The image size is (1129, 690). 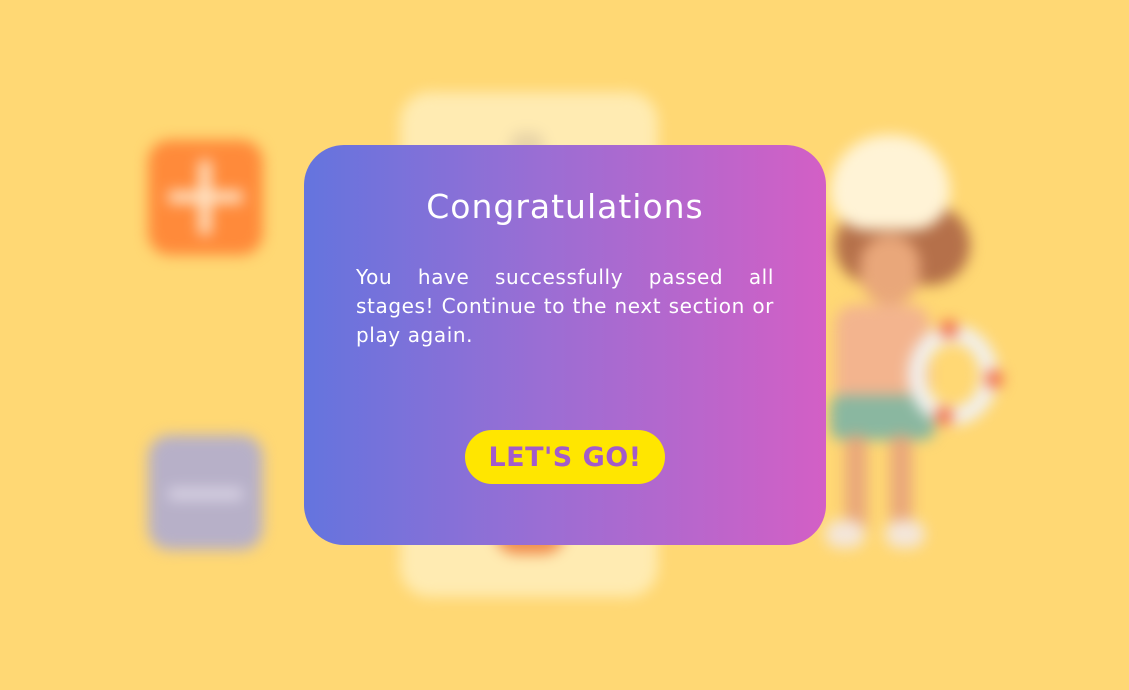 I want to click on minus-tile, so click(x=205, y=492).